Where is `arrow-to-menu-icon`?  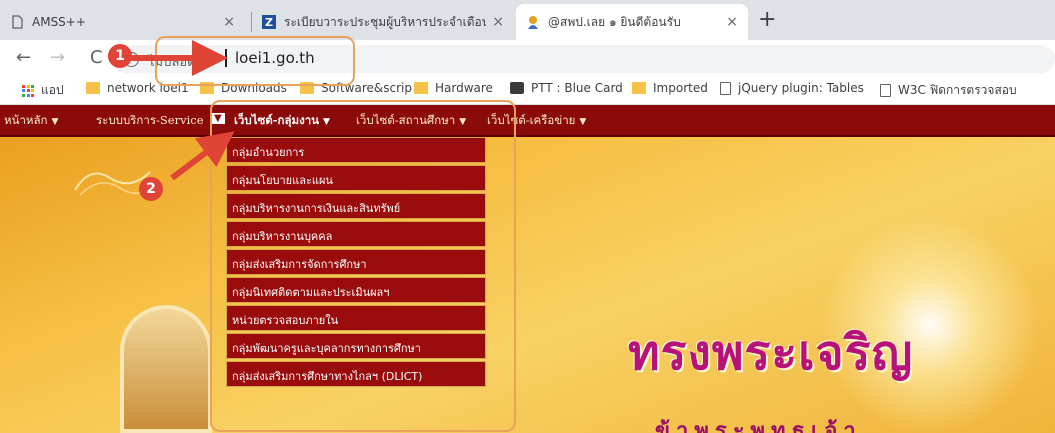
arrow-to-menu-icon is located at coordinates (202, 156).